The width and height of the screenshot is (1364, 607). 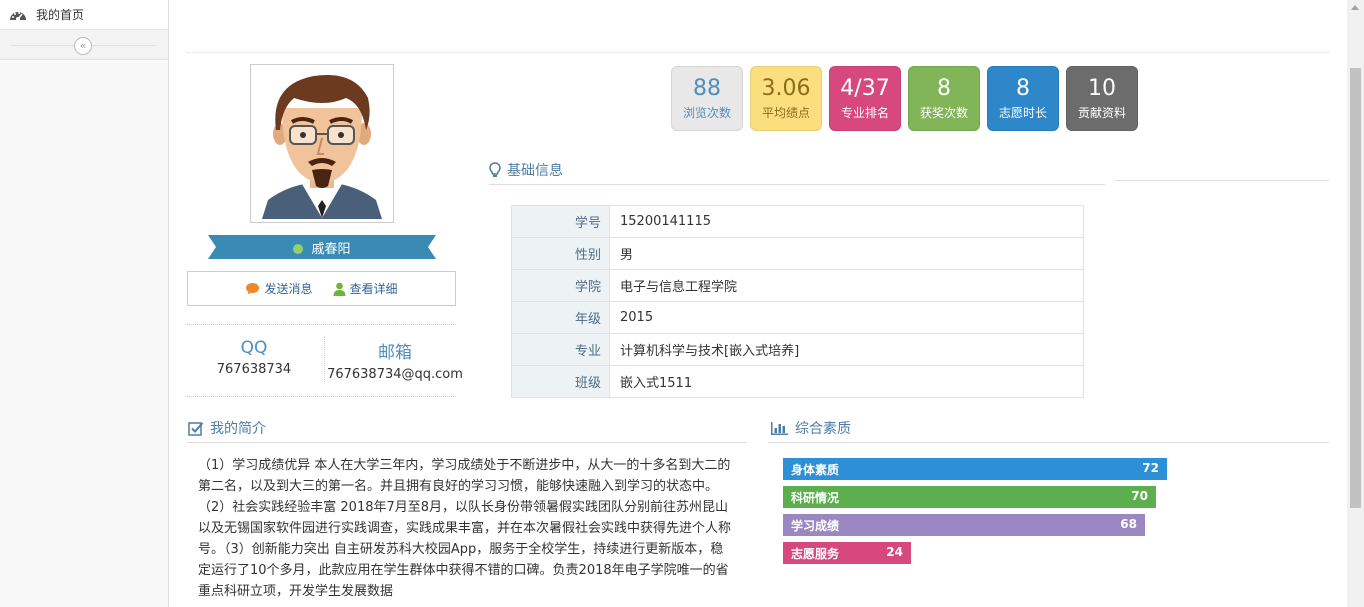 I want to click on table-row: 年级 2015, so click(x=797, y=317).